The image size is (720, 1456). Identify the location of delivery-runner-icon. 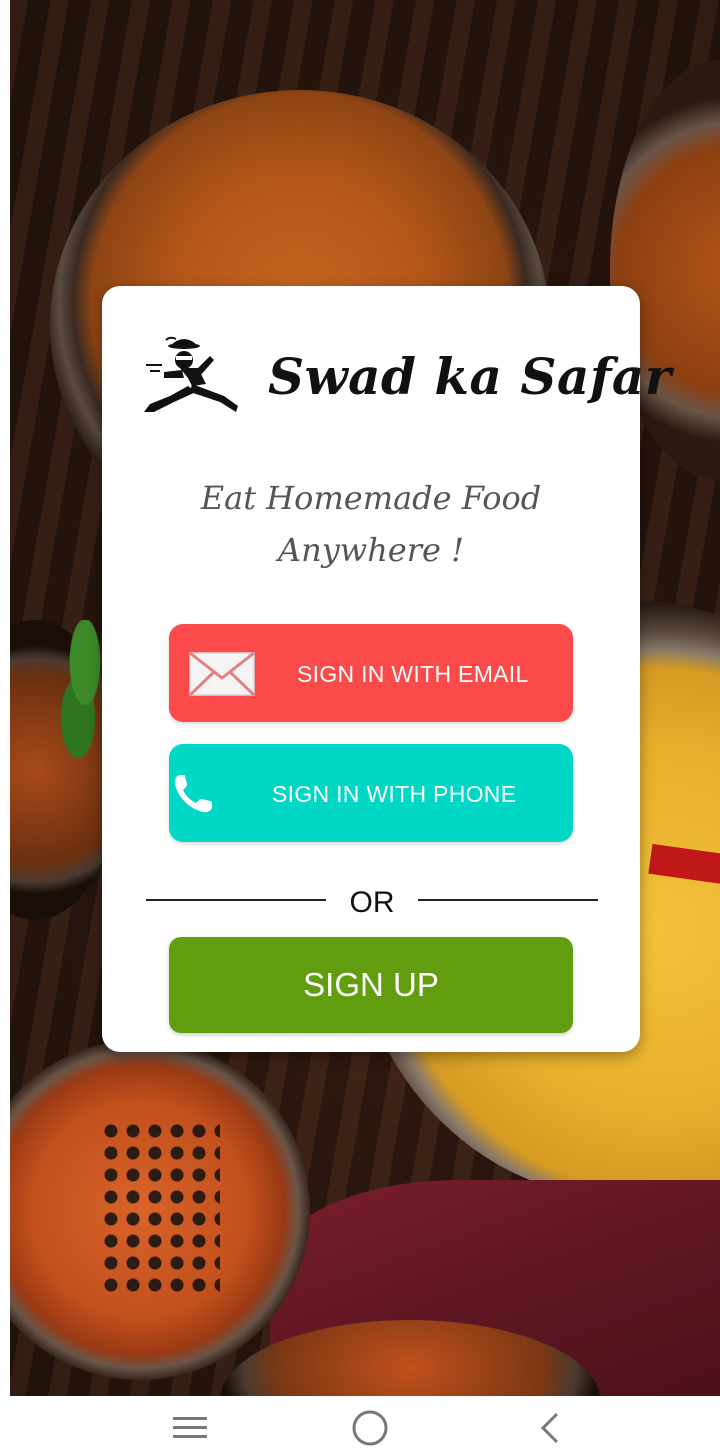
(191, 374).